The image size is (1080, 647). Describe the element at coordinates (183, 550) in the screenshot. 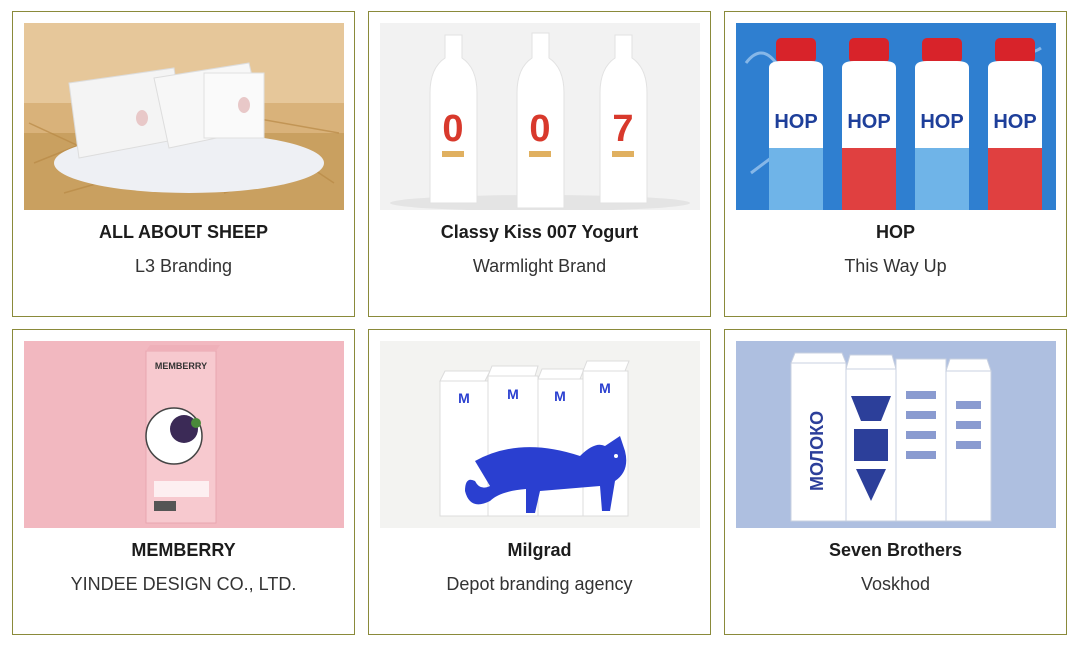

I see `card-title: MEMBERRY` at that location.